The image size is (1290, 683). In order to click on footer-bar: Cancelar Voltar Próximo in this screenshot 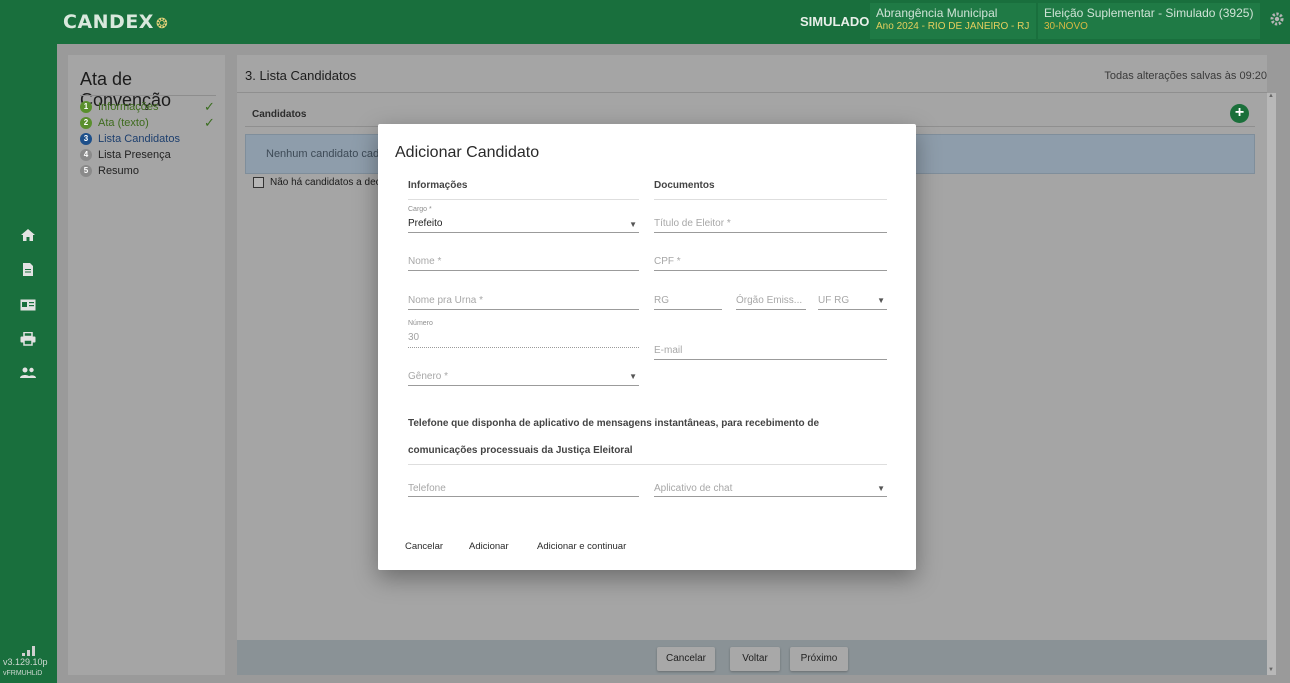, I will do `click(752, 657)`.